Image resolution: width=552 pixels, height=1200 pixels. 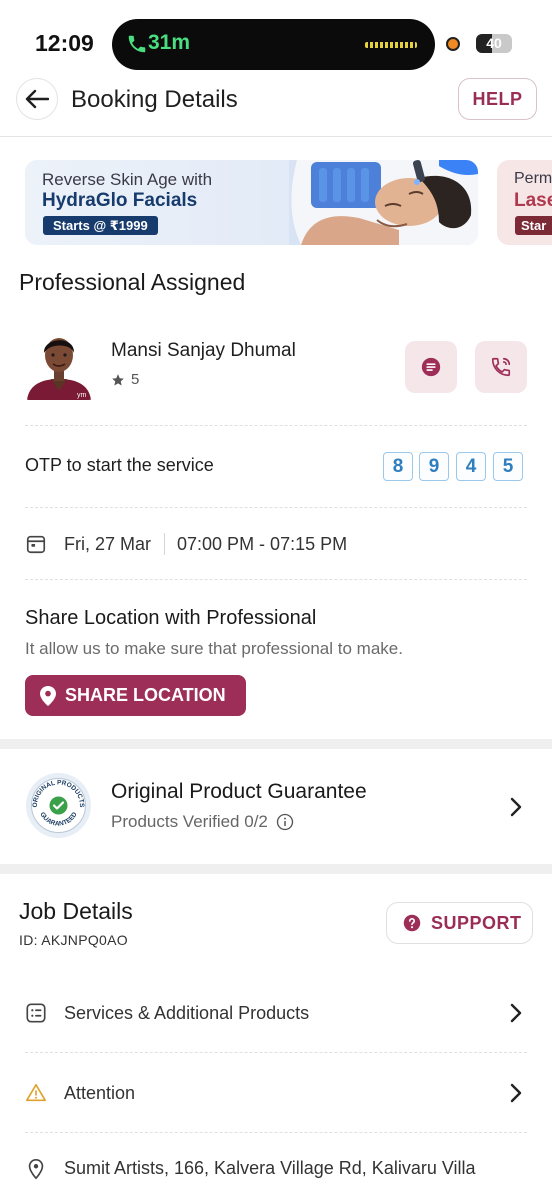 I want to click on help-circle-icon, so click(x=412, y=923).